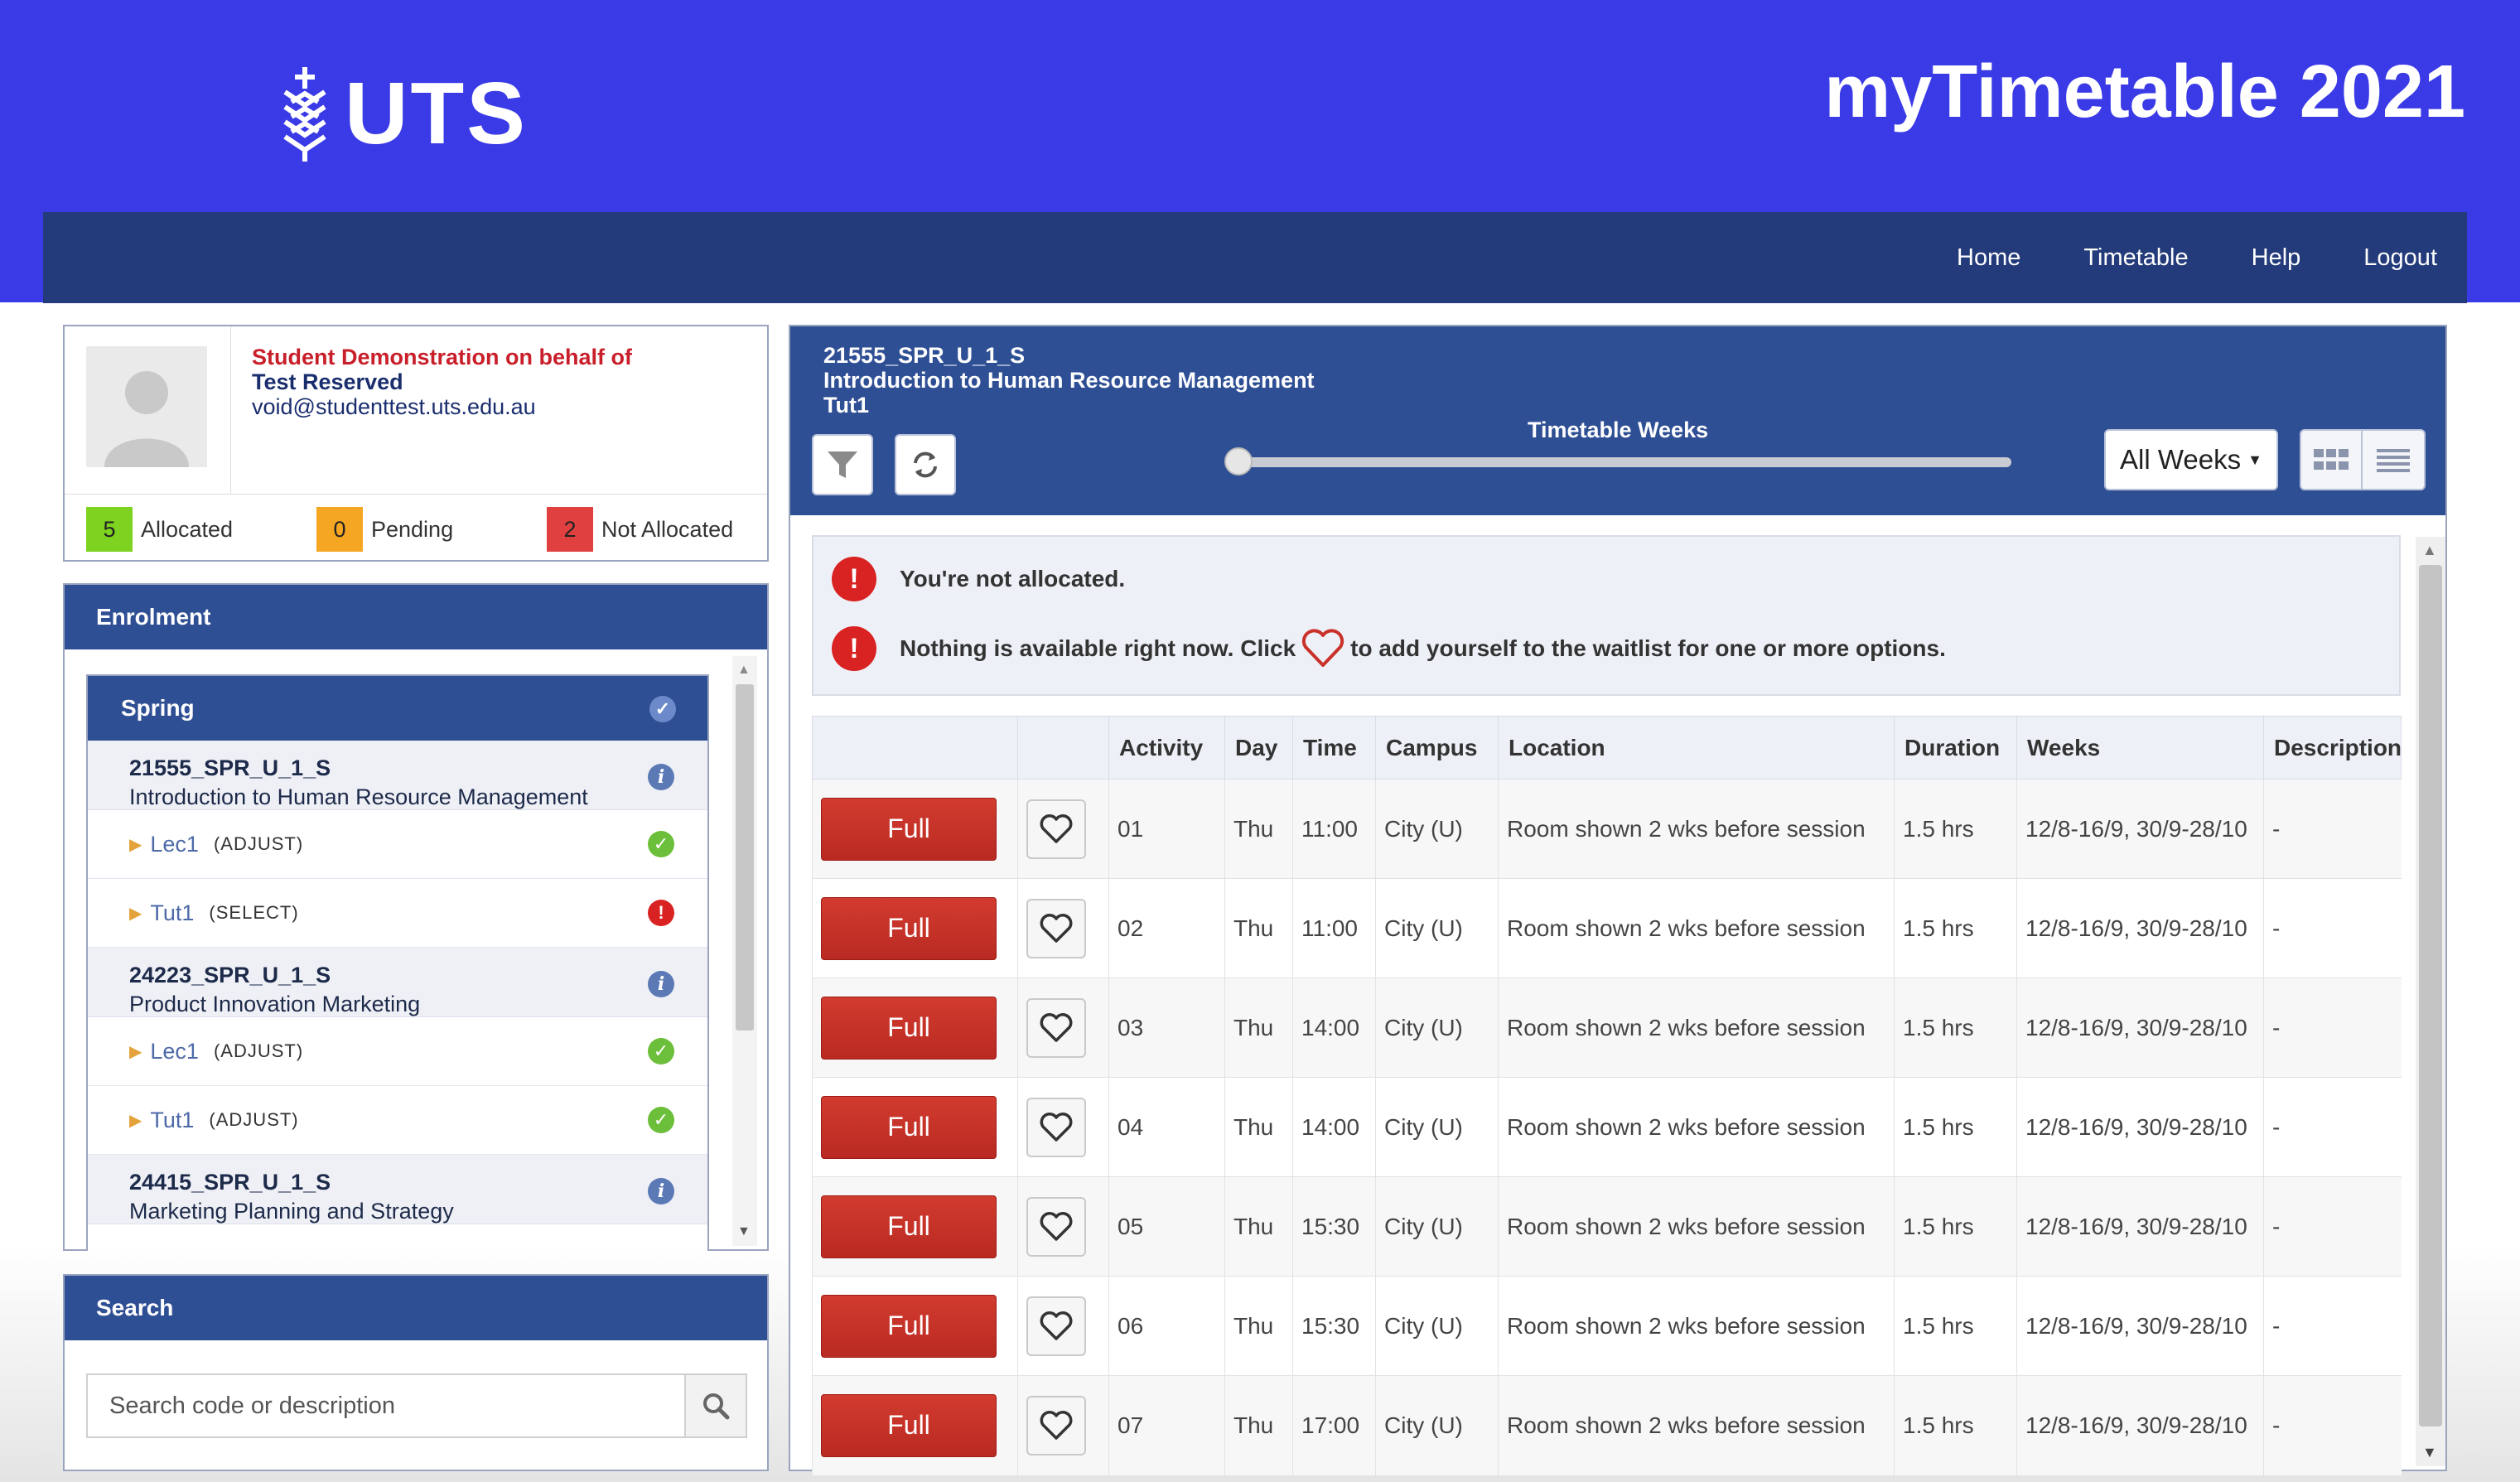 Image resolution: width=2520 pixels, height=1482 pixels. I want to click on waitlist-cell, so click(1063, 1127).